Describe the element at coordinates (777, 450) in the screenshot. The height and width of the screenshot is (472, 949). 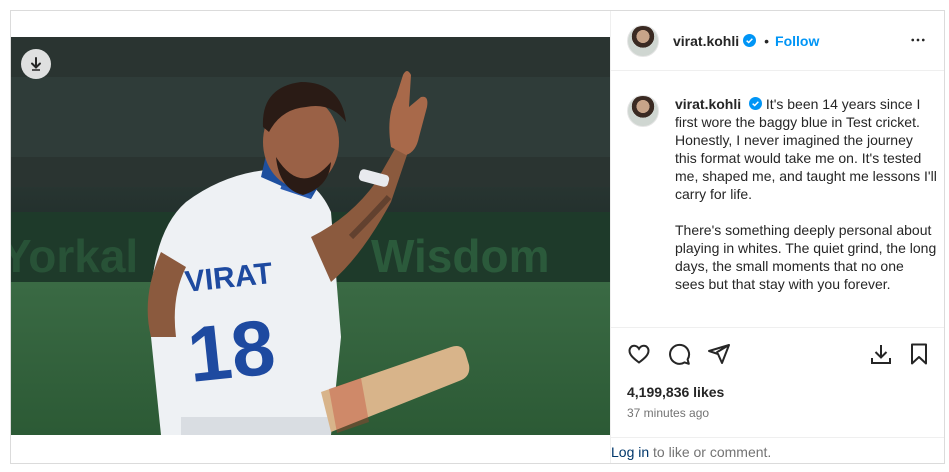
I see `login-prompt: Log in to like or comment.` at that location.